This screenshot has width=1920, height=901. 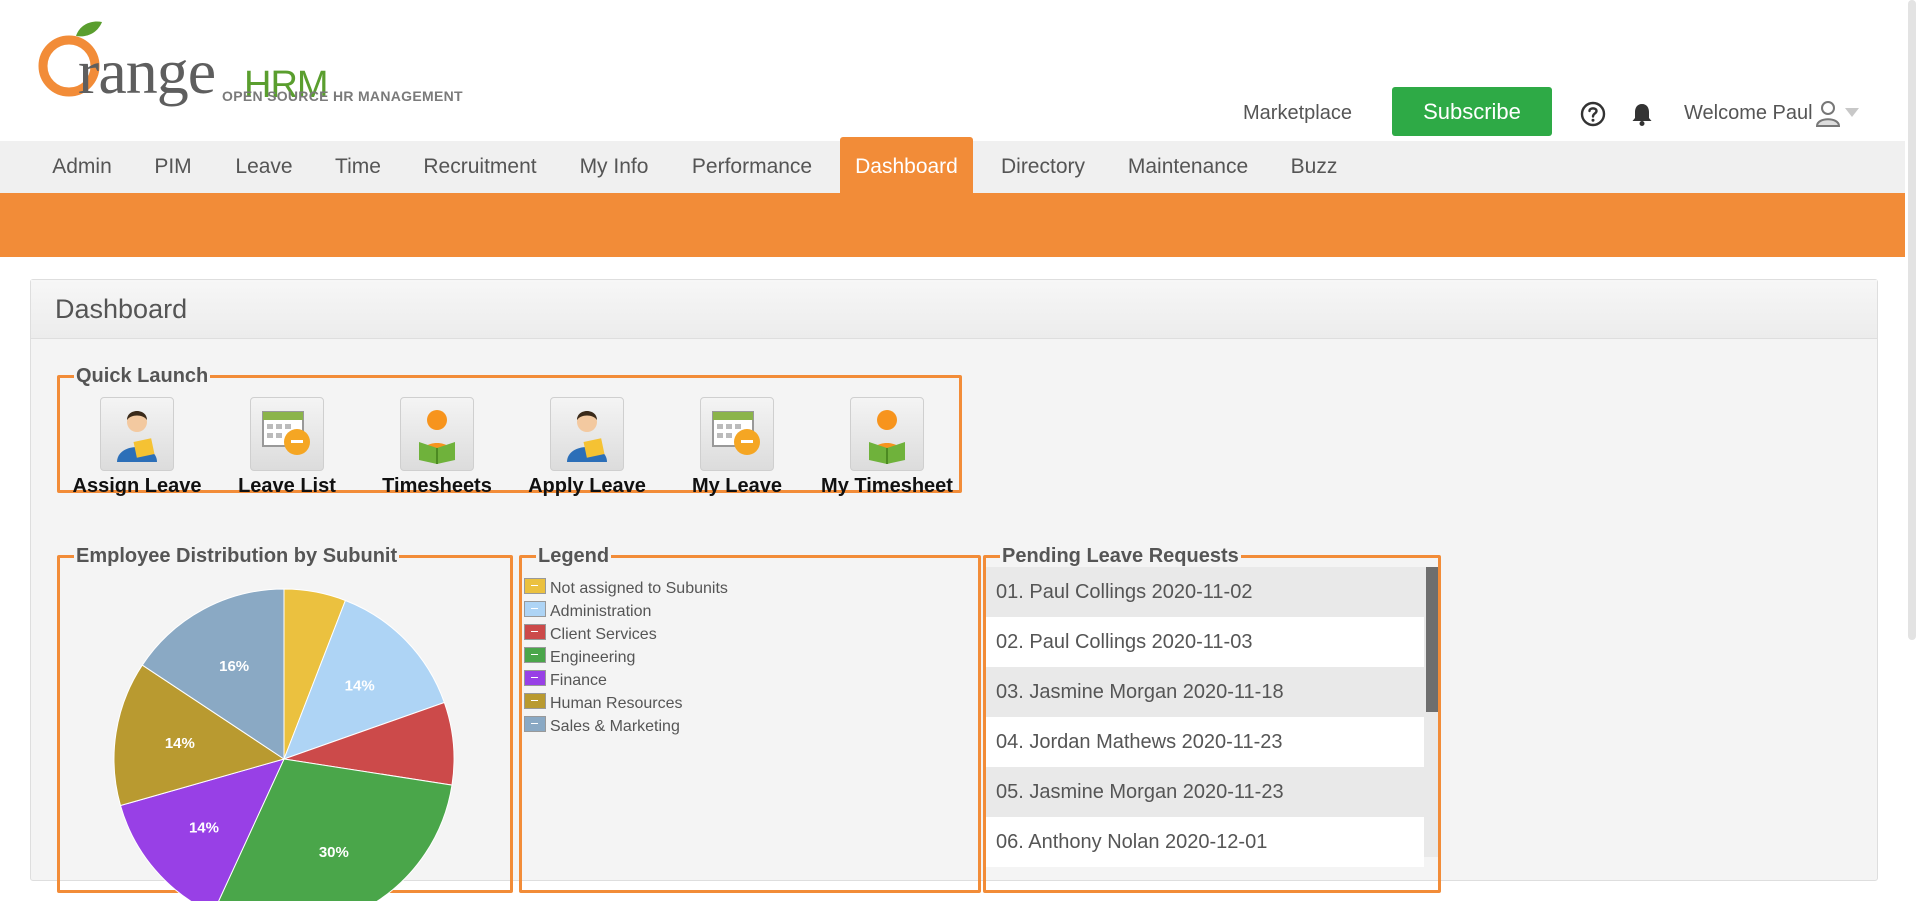 What do you see at coordinates (574, 556) in the screenshot?
I see `legend-title: Legend` at bounding box center [574, 556].